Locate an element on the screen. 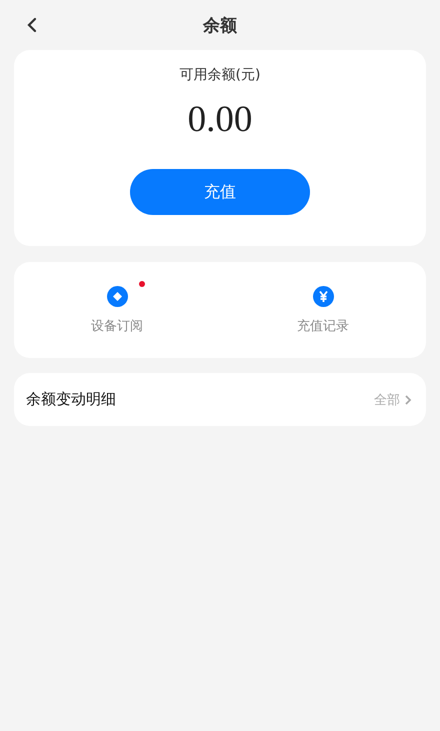 The image size is (440, 731). details-title: 余额变动明细 is located at coordinates (71, 399).